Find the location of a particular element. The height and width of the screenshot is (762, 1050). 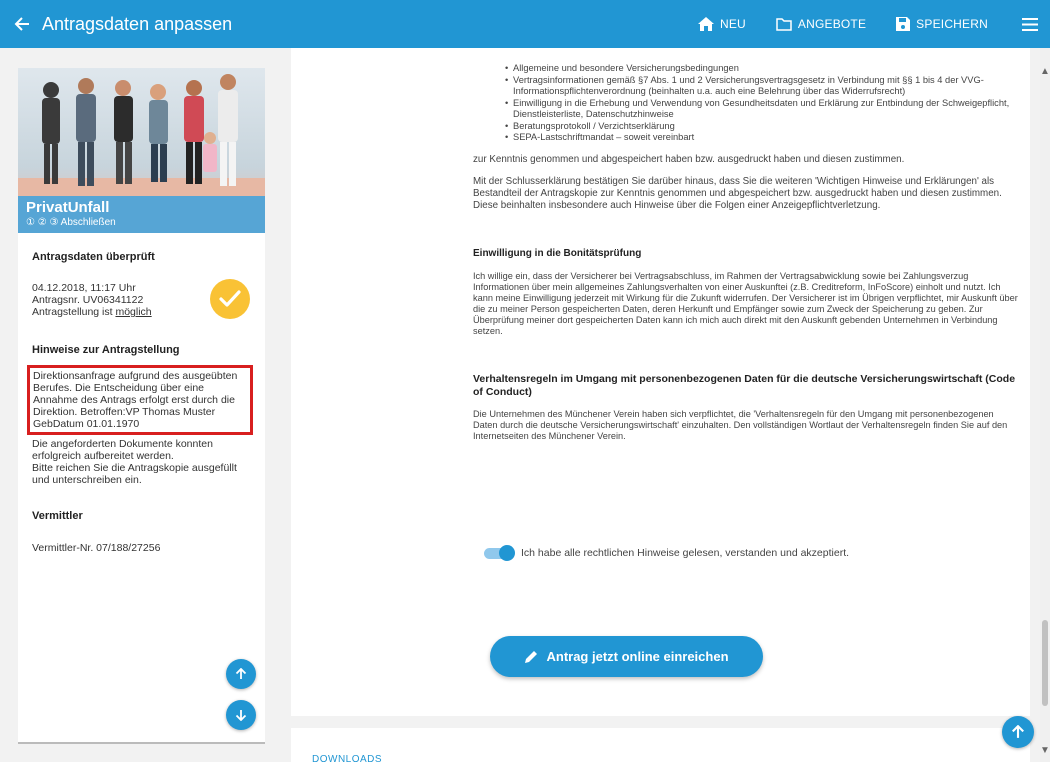

submit-label: Antrag jetzt online einreichen is located at coordinates (637, 656).